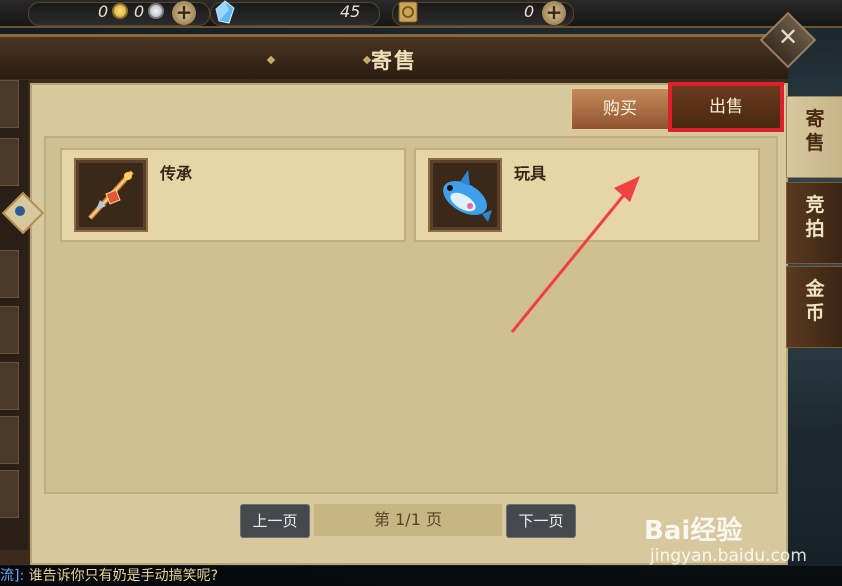 This screenshot has width=842, height=586. I want to click on annotation-arrow, so click(575, 254).